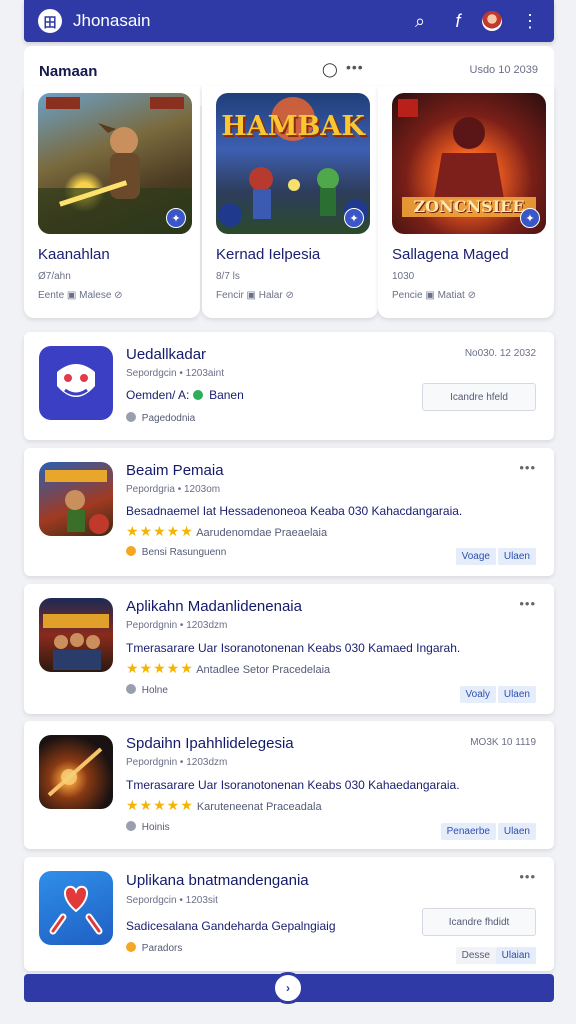 Image resolution: width=576 pixels, height=1024 pixels. I want to click on app-date: No030. 12 2032, so click(500, 353).